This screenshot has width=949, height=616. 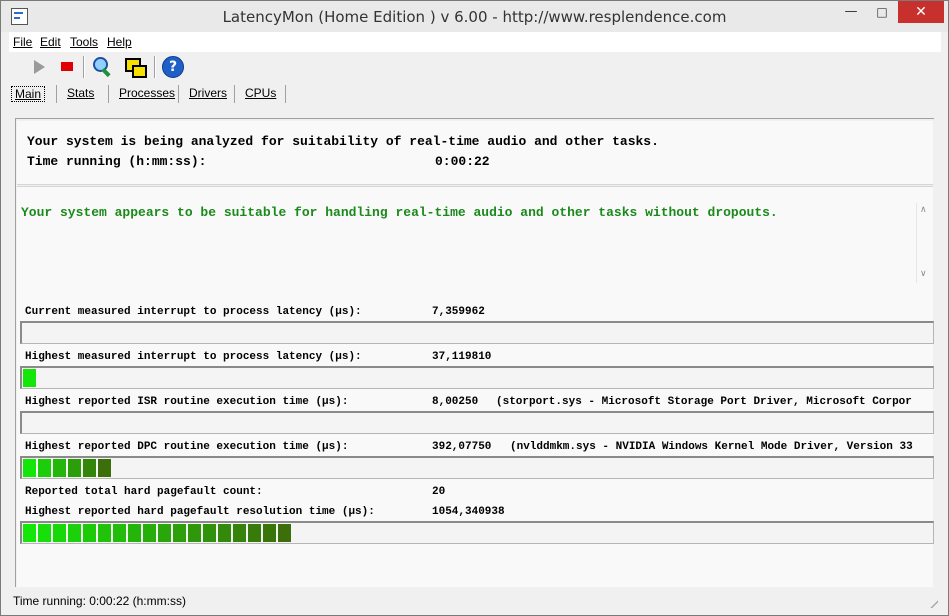 I want to click on toolbar, so click(x=475, y=67).